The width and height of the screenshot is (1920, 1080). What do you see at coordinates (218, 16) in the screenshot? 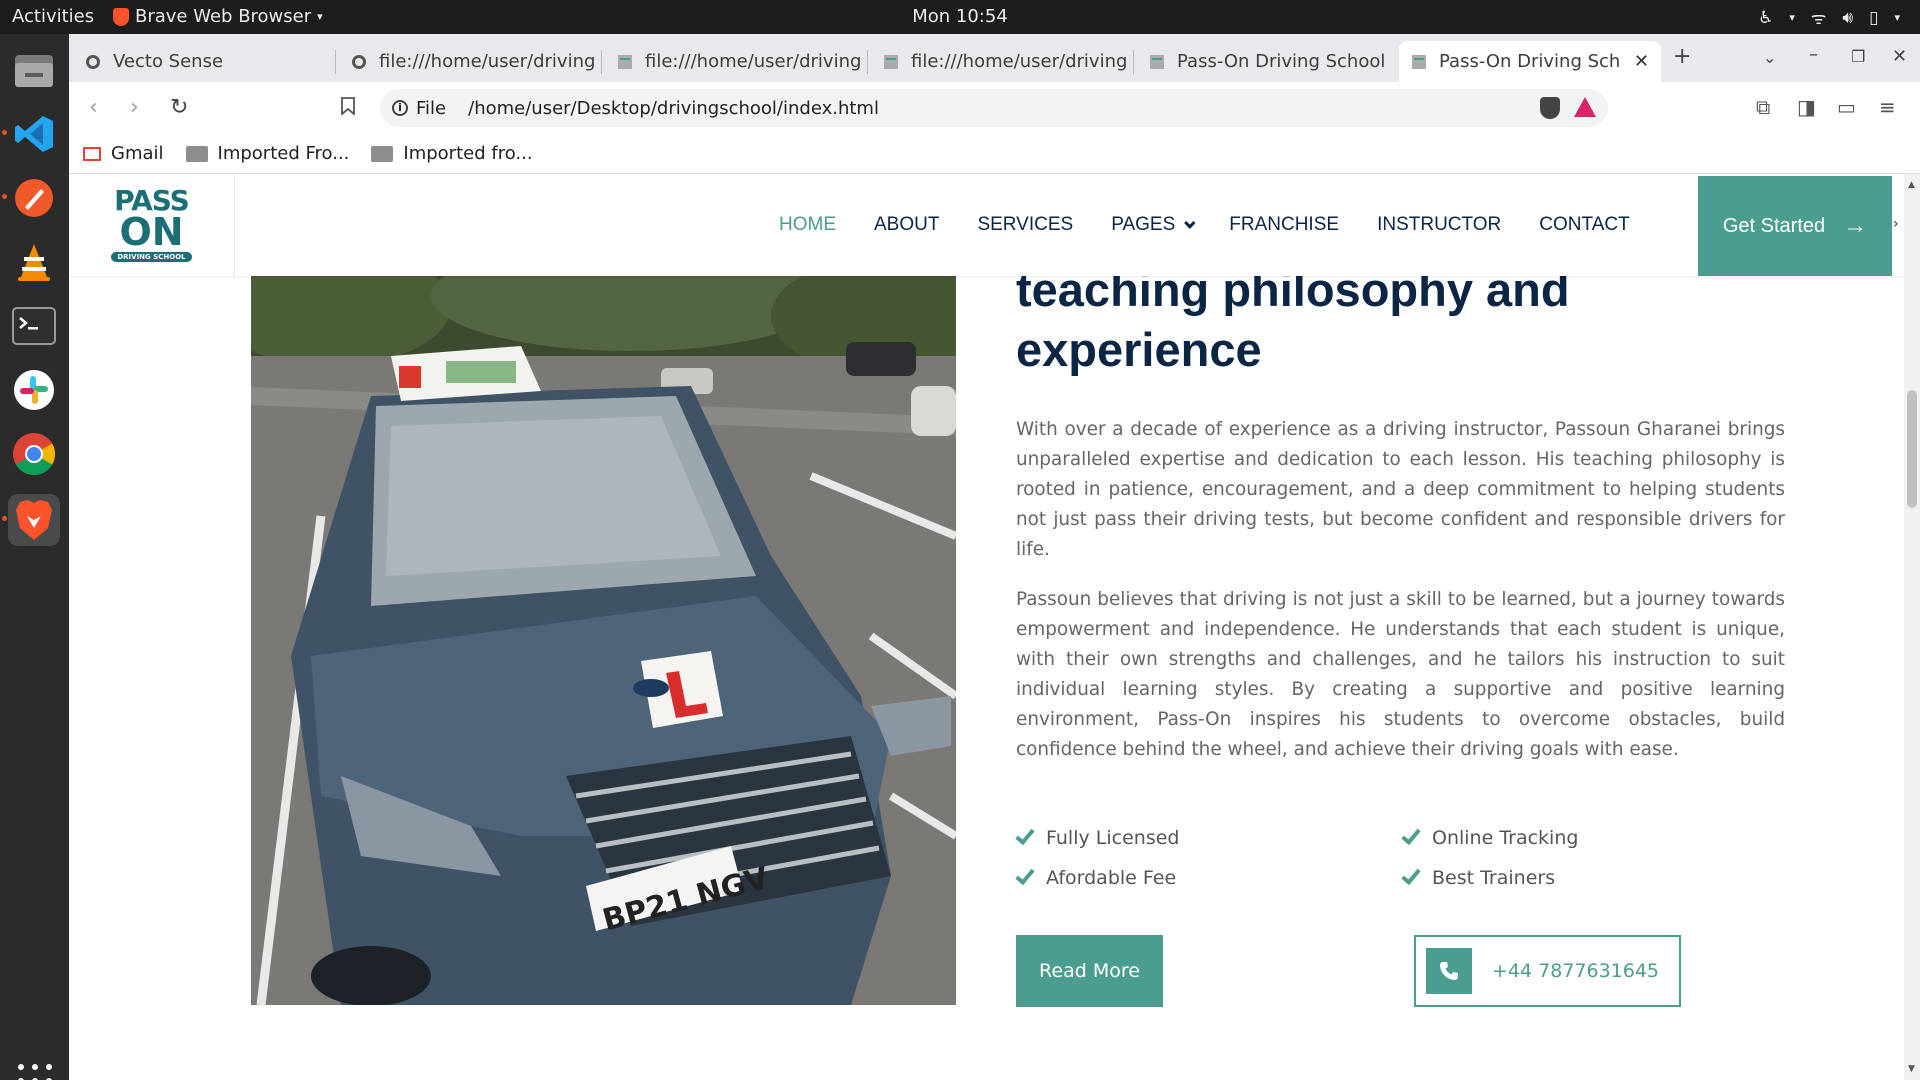
I see `app-menu: Brave Web Browser ▾` at bounding box center [218, 16].